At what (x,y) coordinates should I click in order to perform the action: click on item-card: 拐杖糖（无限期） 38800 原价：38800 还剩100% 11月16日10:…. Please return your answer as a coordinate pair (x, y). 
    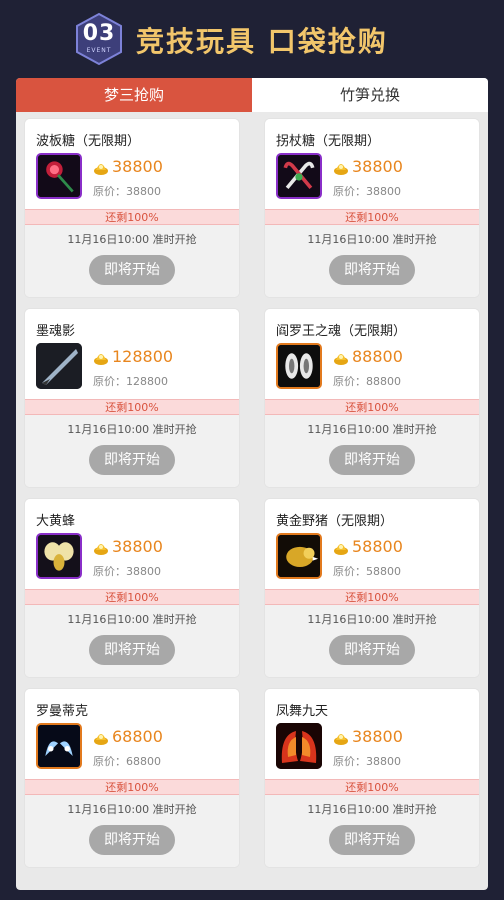
    Looking at the image, I should click on (372, 208).